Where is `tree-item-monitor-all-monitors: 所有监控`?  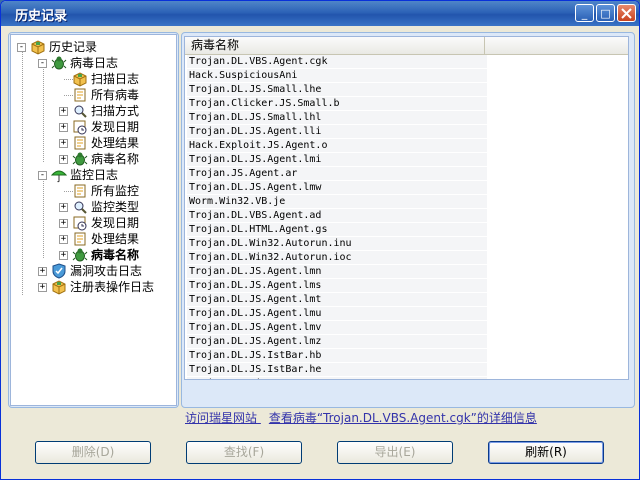 tree-item-monitor-all-monitors: 所有监控 is located at coordinates (91, 191).